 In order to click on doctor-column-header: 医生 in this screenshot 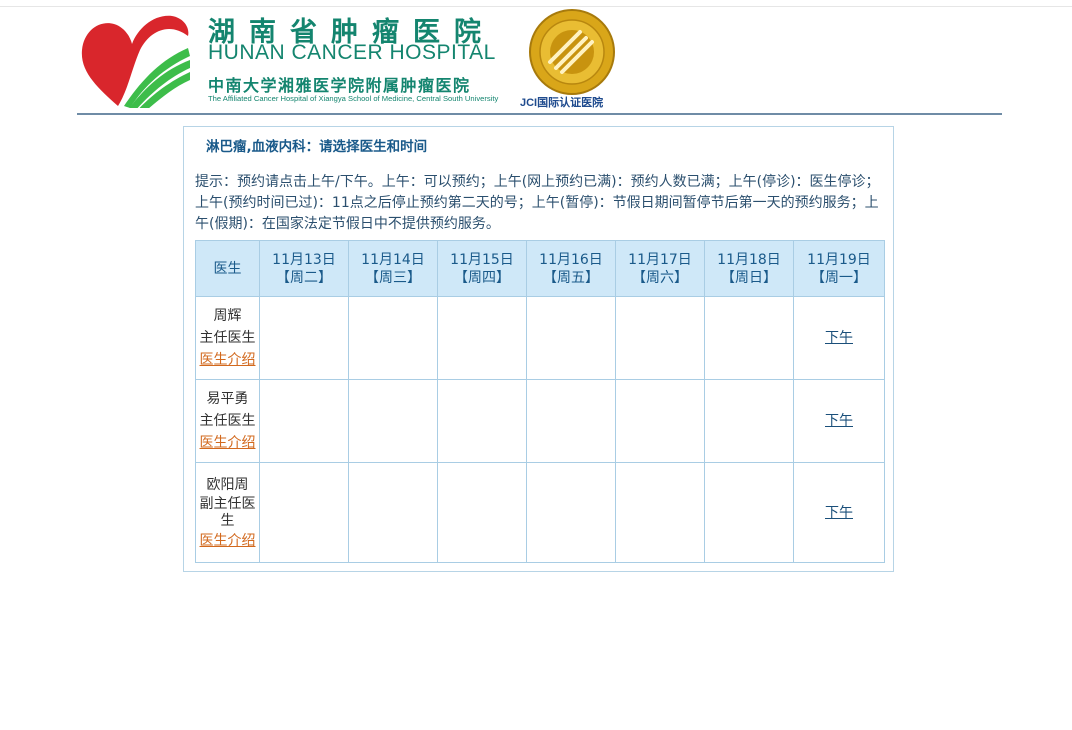, I will do `click(227, 268)`.